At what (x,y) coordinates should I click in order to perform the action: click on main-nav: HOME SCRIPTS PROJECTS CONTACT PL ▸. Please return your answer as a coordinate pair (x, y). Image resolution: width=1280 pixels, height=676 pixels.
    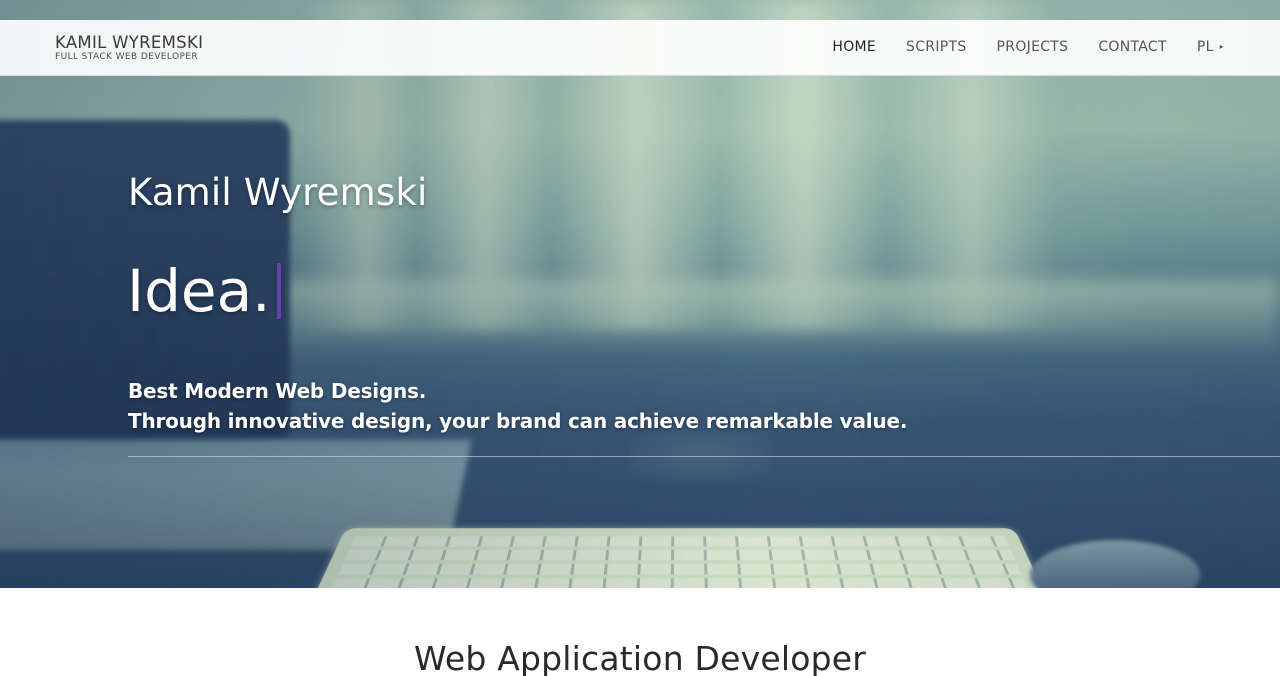
    Looking at the image, I should click on (1013, 47).